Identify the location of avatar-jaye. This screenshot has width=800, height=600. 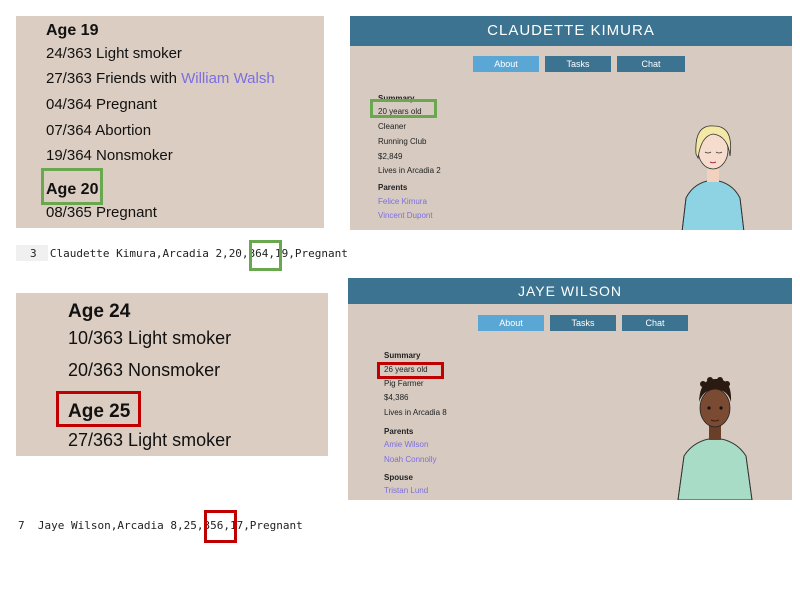
(715, 438).